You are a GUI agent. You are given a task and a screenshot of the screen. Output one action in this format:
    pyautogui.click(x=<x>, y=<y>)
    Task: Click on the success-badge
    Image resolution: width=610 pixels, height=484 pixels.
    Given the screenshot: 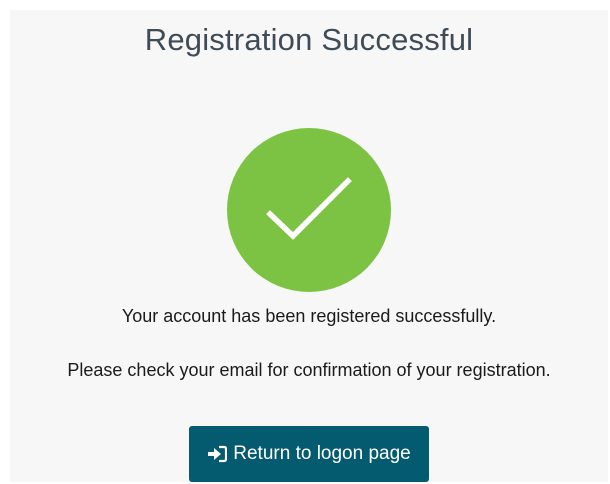 What is the action you would take?
    pyautogui.click(x=309, y=210)
    